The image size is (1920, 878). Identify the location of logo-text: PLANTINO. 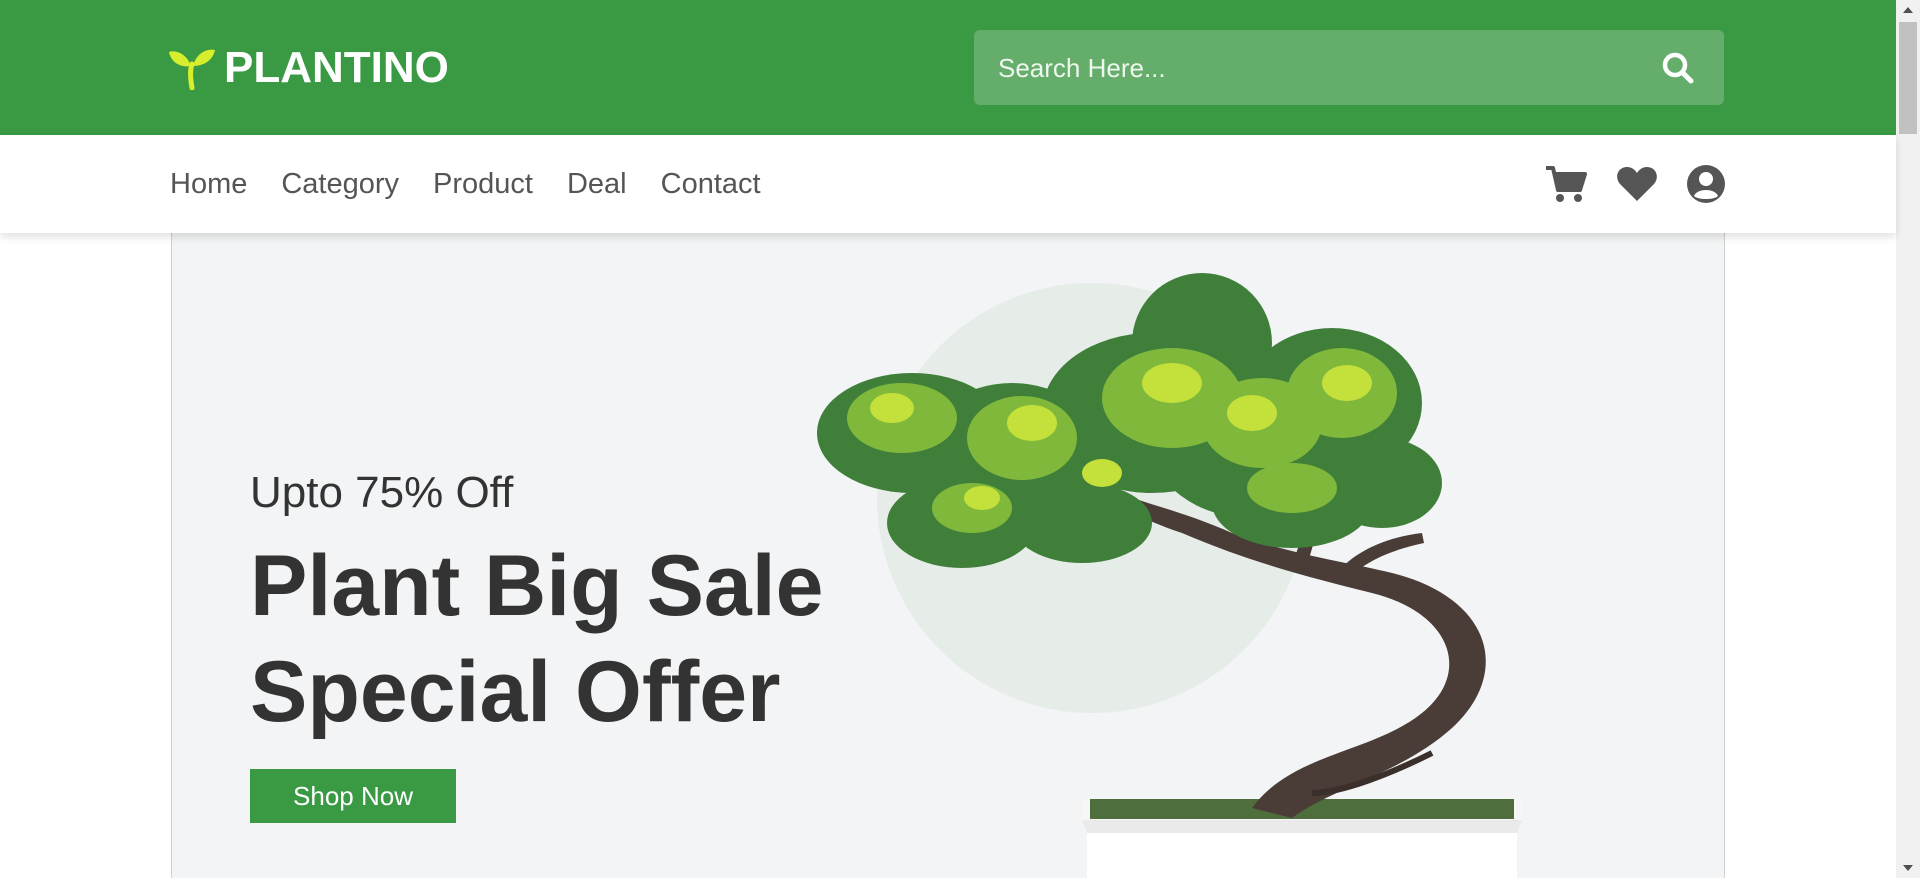
(336, 67).